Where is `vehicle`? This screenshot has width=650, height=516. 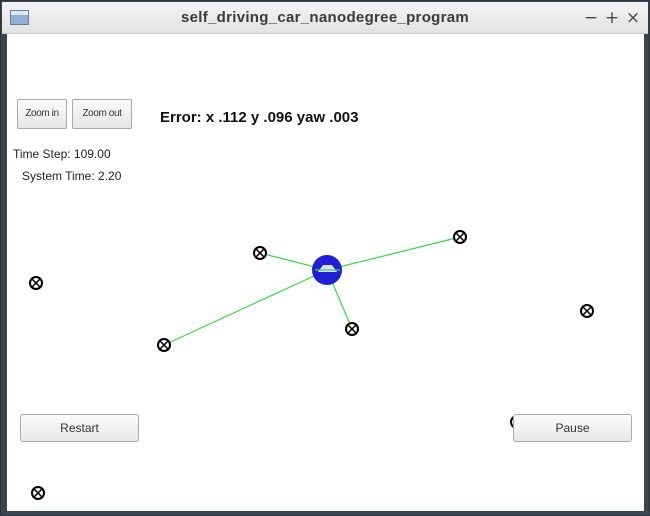 vehicle is located at coordinates (327, 270).